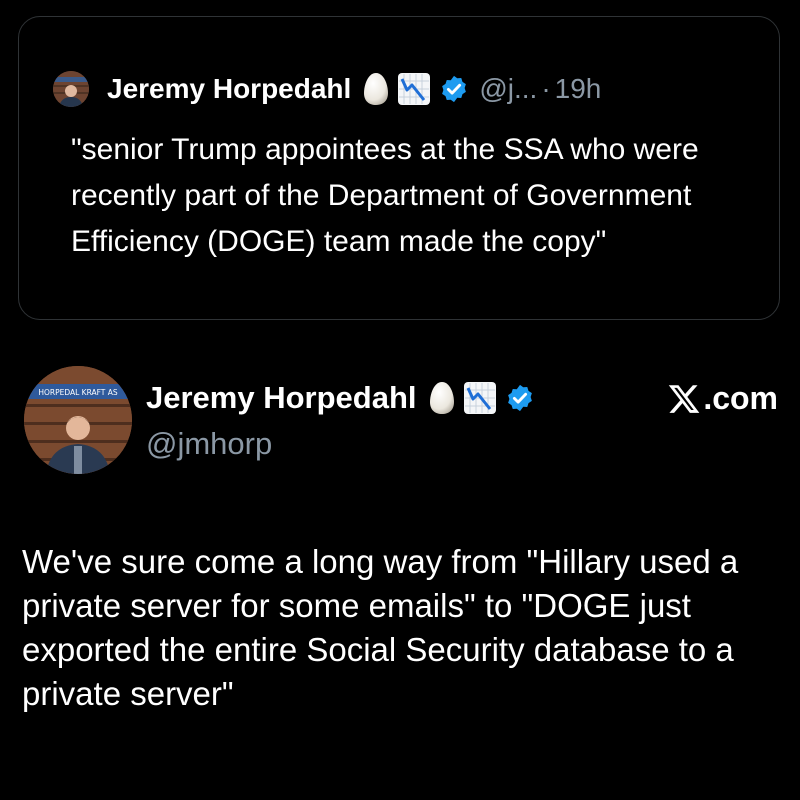  I want to click on avatar: HORPEDAL KRAFT AS, so click(78, 420).